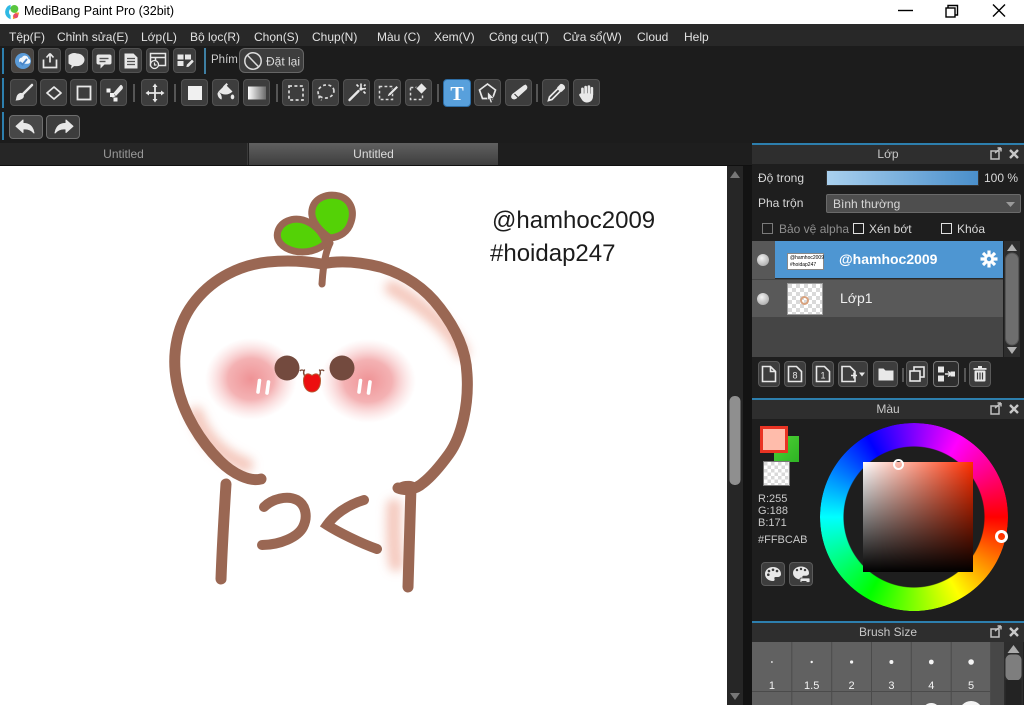 This screenshot has width=1024, height=705. What do you see at coordinates (811, 686) in the screenshot?
I see `svg-text: 1.5` at bounding box center [811, 686].